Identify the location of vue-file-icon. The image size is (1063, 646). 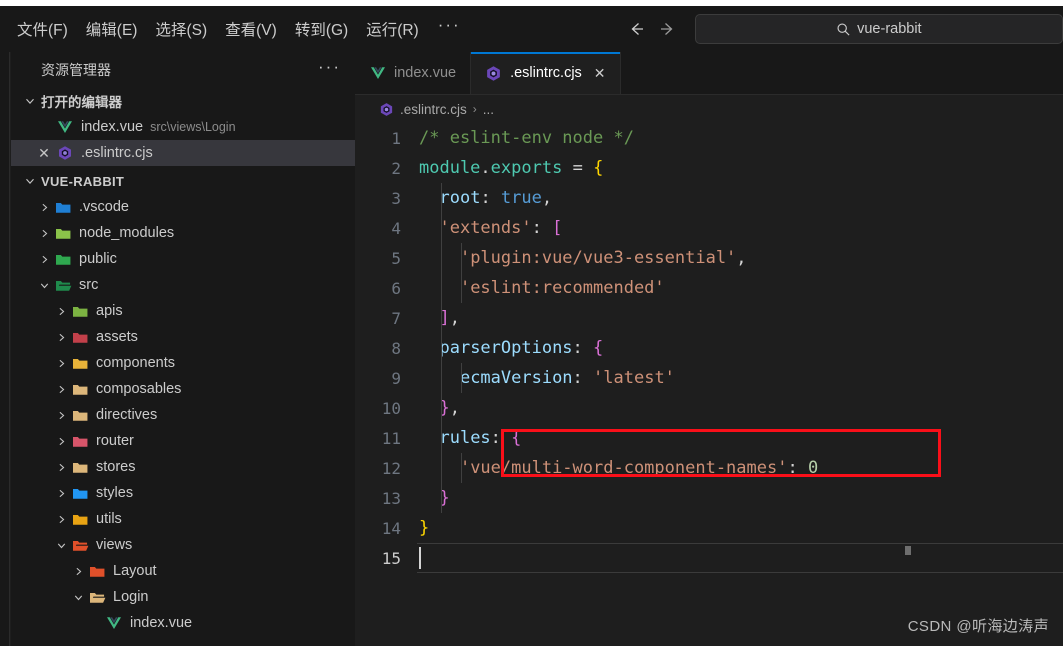
(114, 623).